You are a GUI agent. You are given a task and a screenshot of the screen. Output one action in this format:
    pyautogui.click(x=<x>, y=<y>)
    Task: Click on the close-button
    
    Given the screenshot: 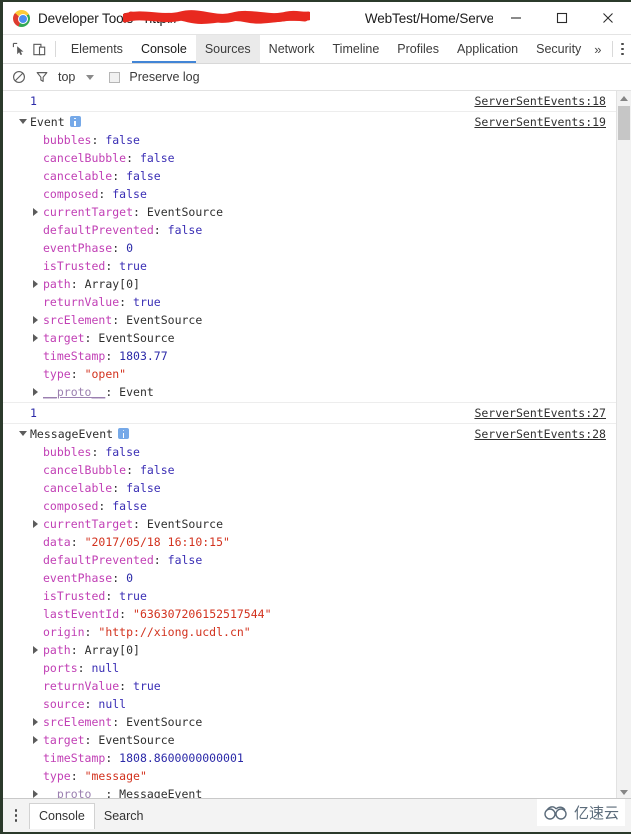 What is the action you would take?
    pyautogui.click(x=608, y=18)
    